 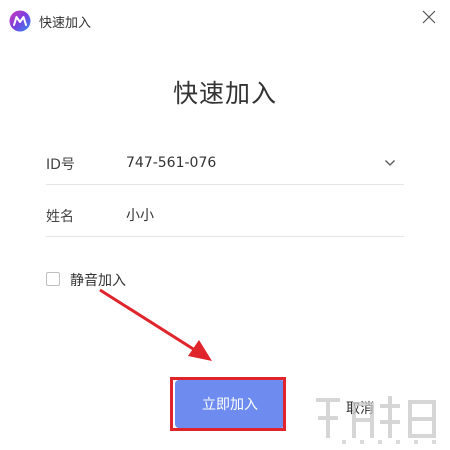 I want to click on mute-join-checkbox, so click(x=53, y=279).